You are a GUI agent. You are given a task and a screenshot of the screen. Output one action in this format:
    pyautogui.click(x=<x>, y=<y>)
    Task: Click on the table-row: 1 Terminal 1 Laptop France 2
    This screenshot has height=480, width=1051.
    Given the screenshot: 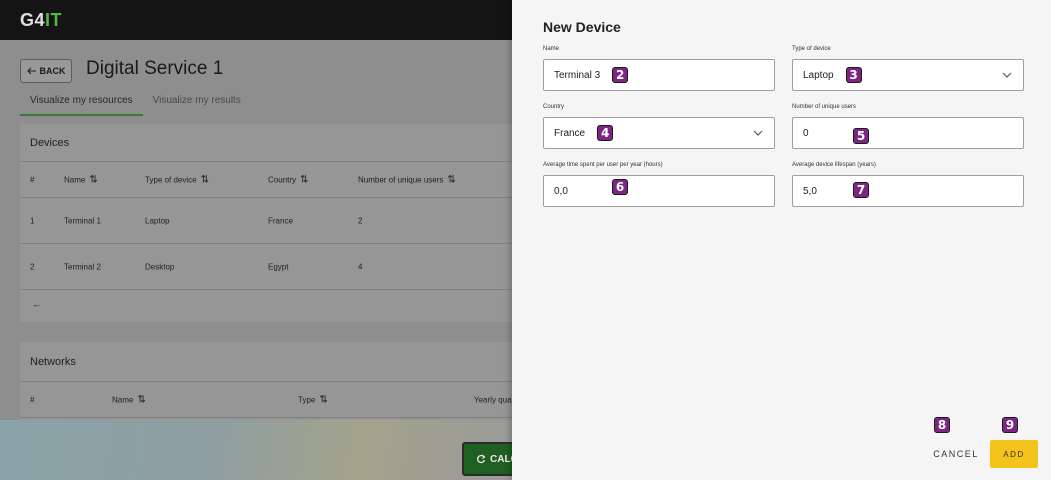 What is the action you would take?
    pyautogui.click(x=266, y=221)
    